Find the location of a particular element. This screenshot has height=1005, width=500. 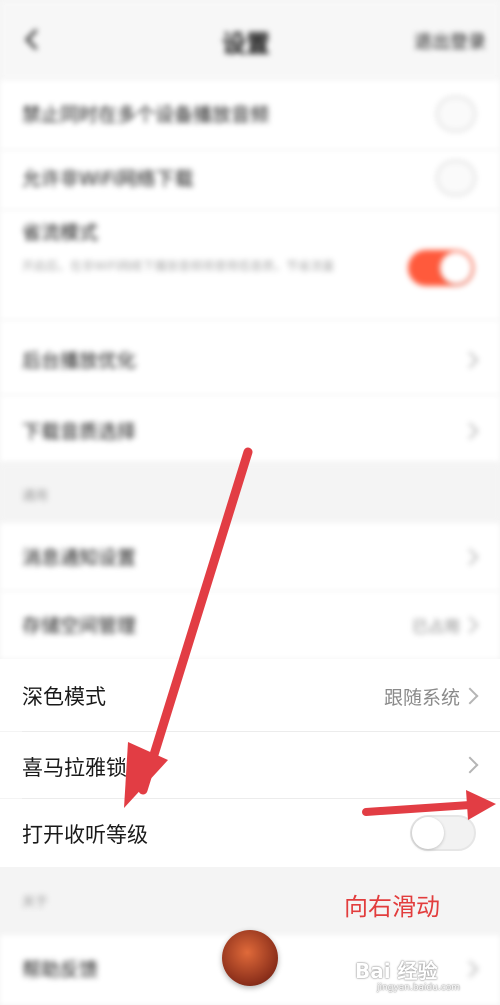

section-header-about: 关于 向右滑动 is located at coordinates (250, 901).